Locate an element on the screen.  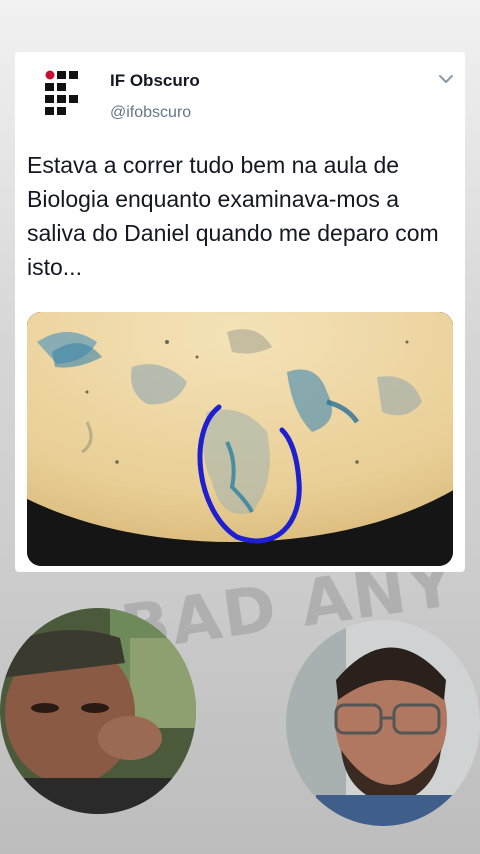
display-name: IF Obscuro is located at coordinates (155, 81).